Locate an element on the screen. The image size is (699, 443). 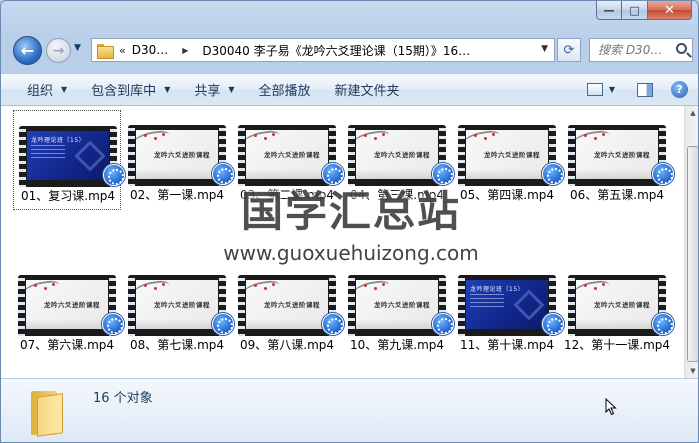
file-name: 11、第十课.mp4 is located at coordinates (507, 345).